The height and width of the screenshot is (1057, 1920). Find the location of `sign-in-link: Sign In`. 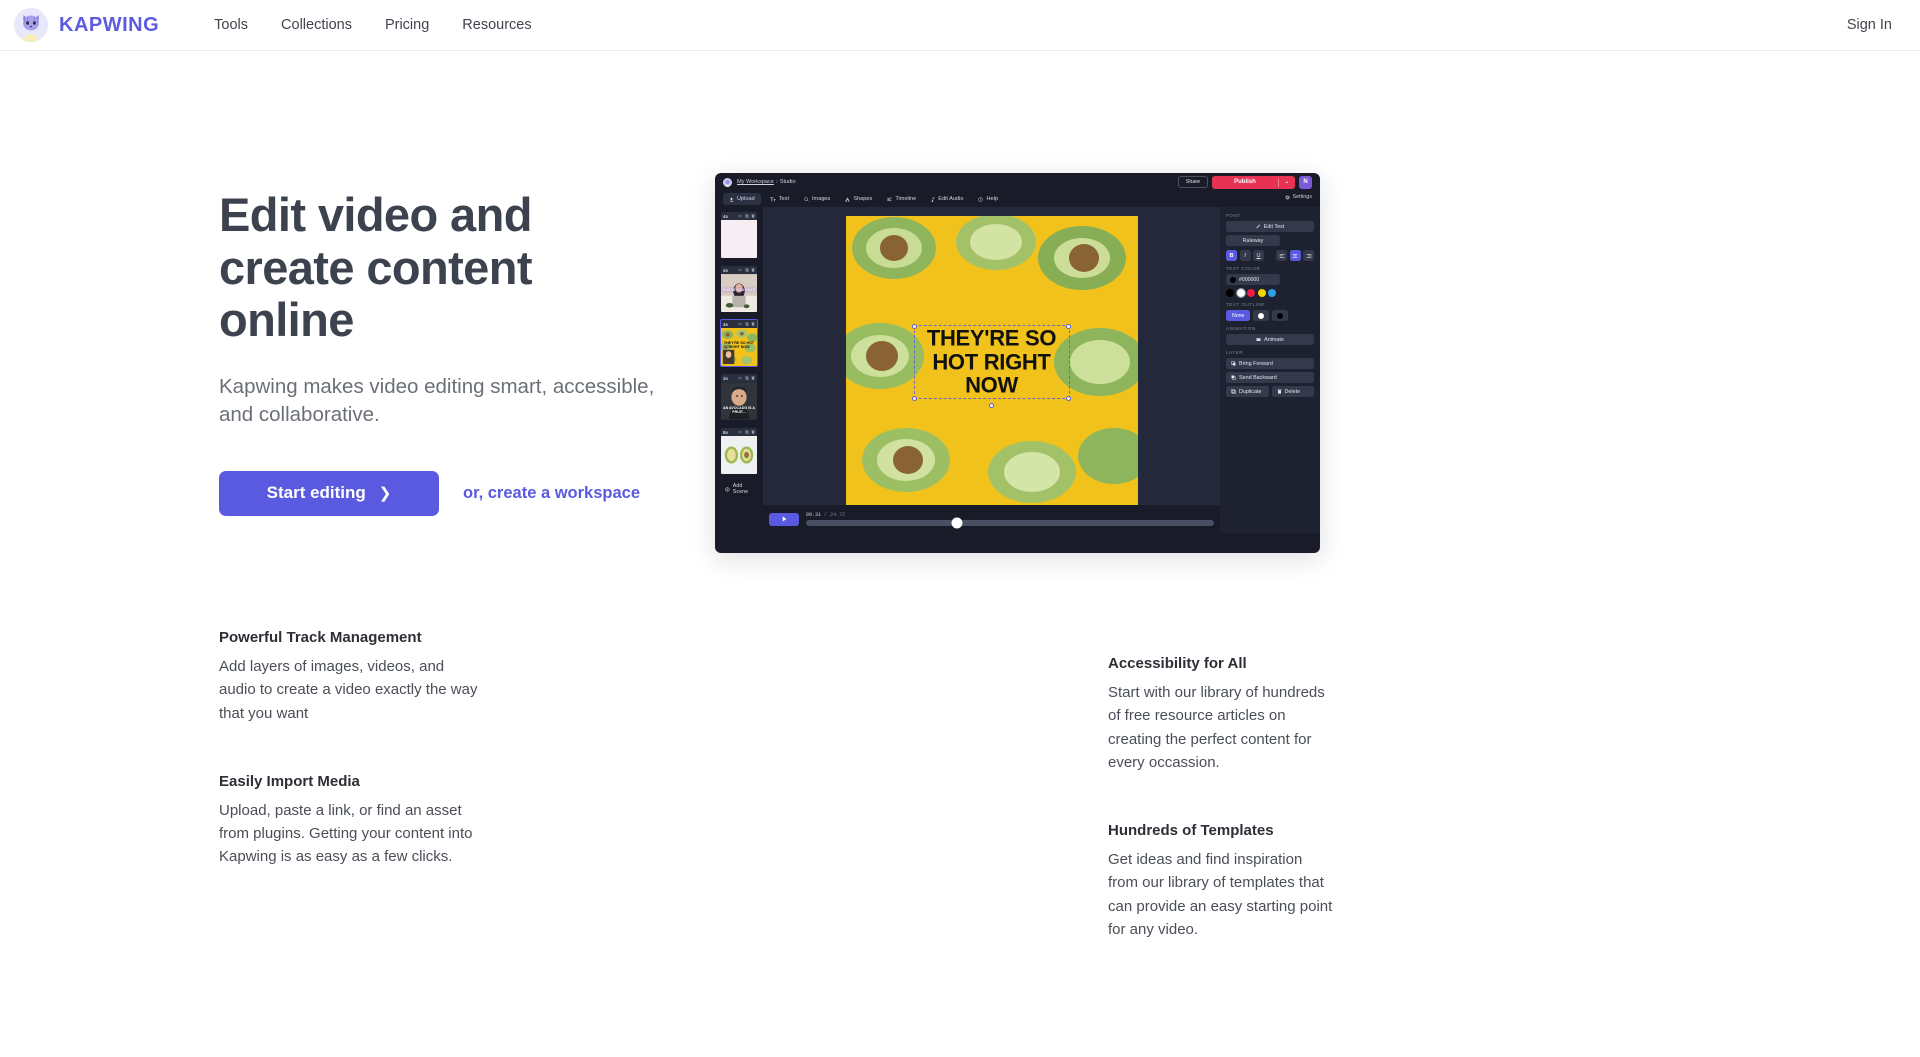

sign-in-link: Sign In is located at coordinates (1869, 25).